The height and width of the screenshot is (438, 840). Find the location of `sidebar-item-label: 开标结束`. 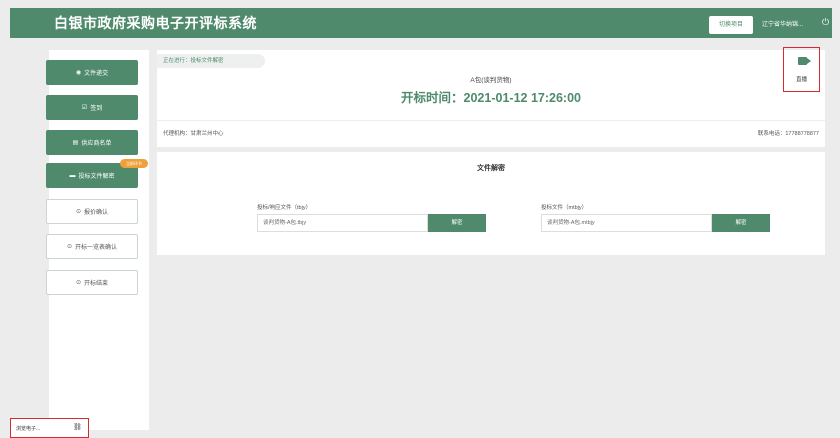

sidebar-item-label: 开标结束 is located at coordinates (96, 284).